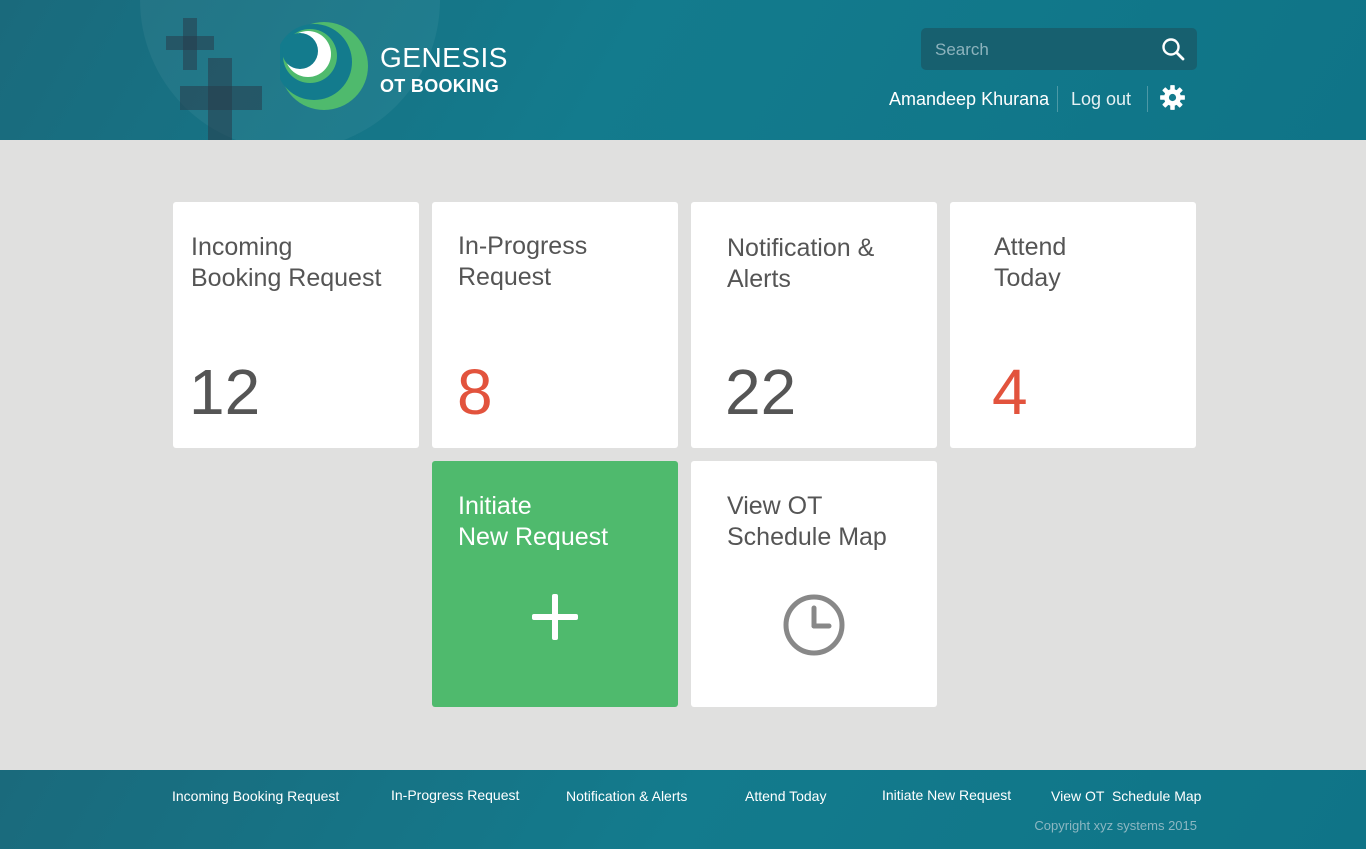 The width and height of the screenshot is (1366, 849). Describe the element at coordinates (475, 392) in the screenshot. I see `tile-count: 8` at that location.